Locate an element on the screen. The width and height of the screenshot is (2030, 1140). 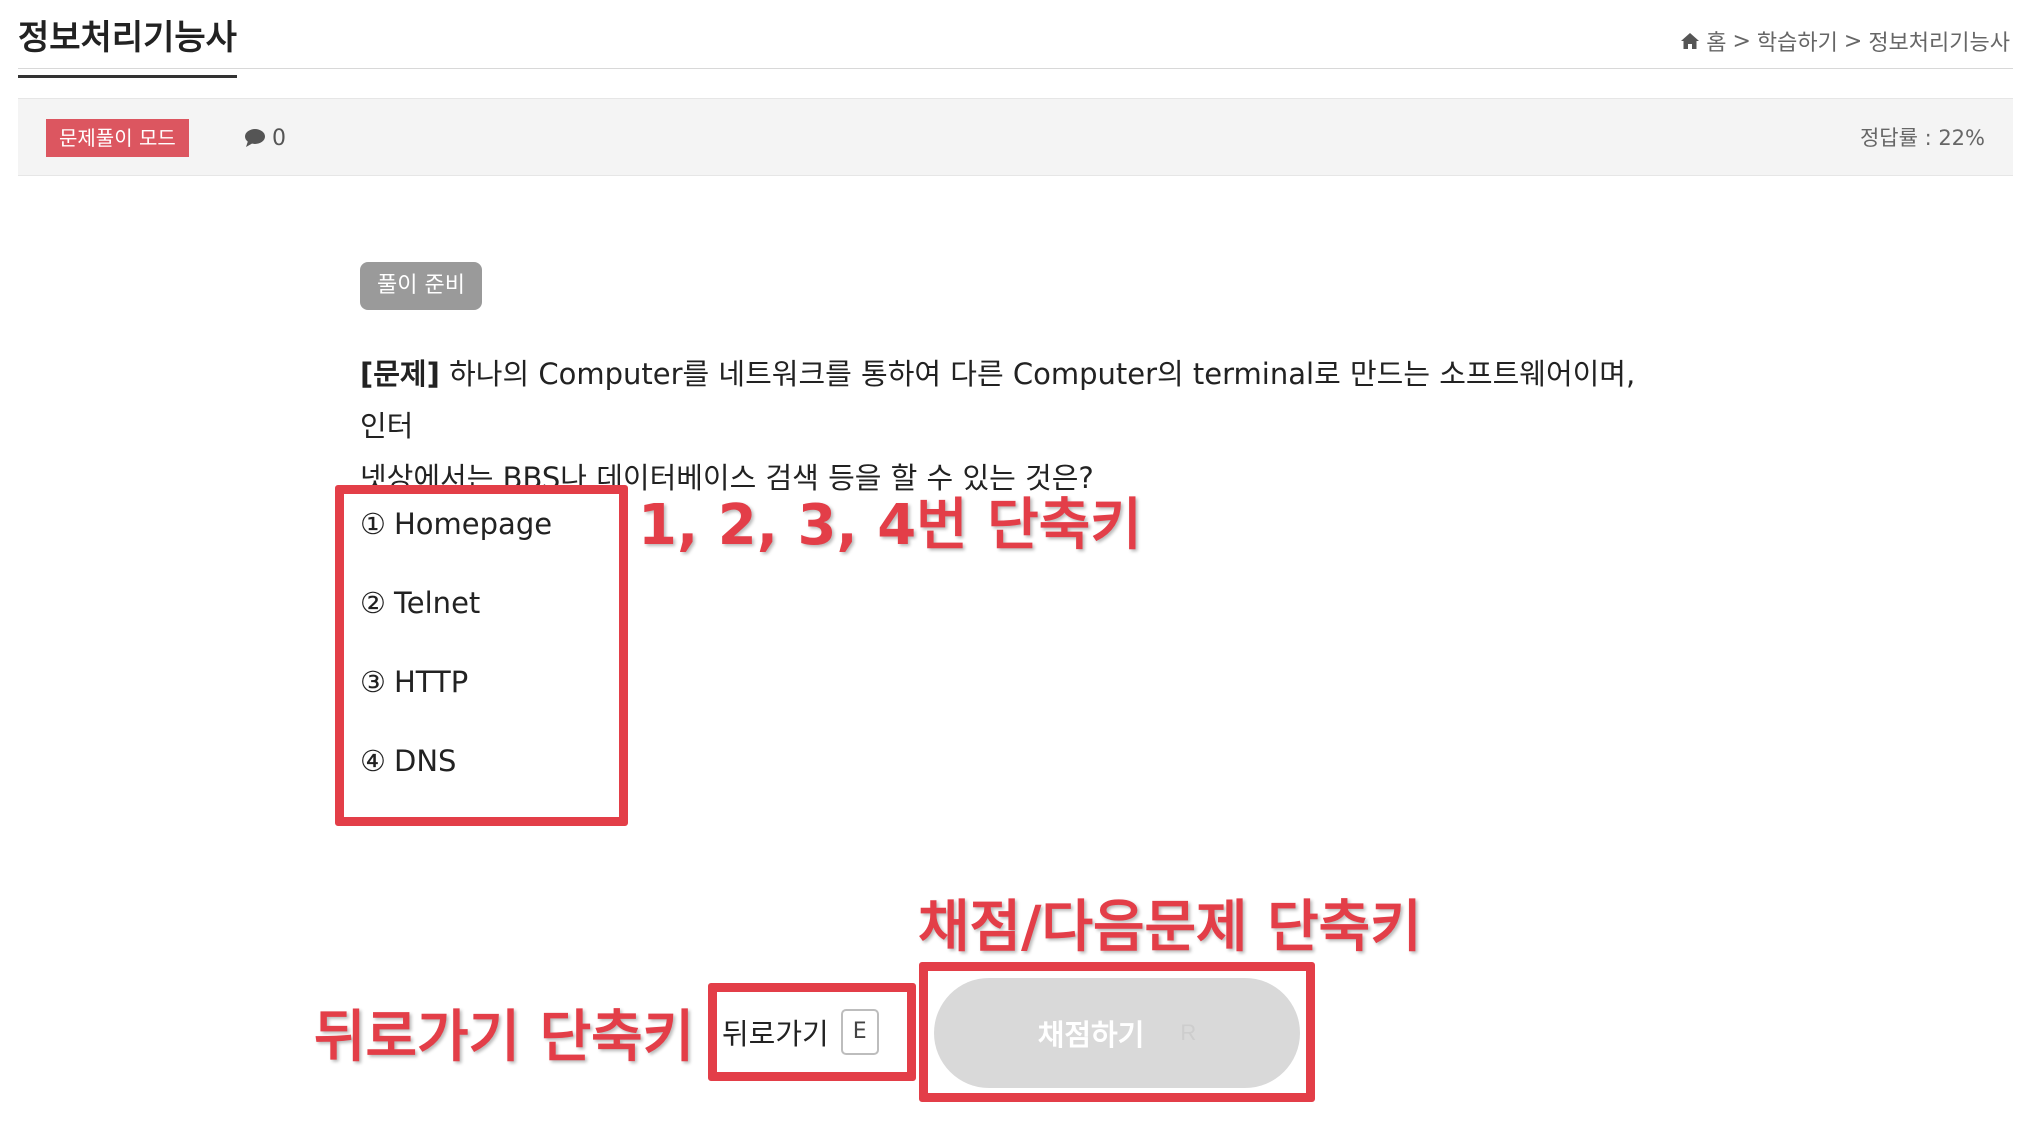
back-shortcut-annotation: 뒤로가기 단축키 is located at coordinates (504, 1037).